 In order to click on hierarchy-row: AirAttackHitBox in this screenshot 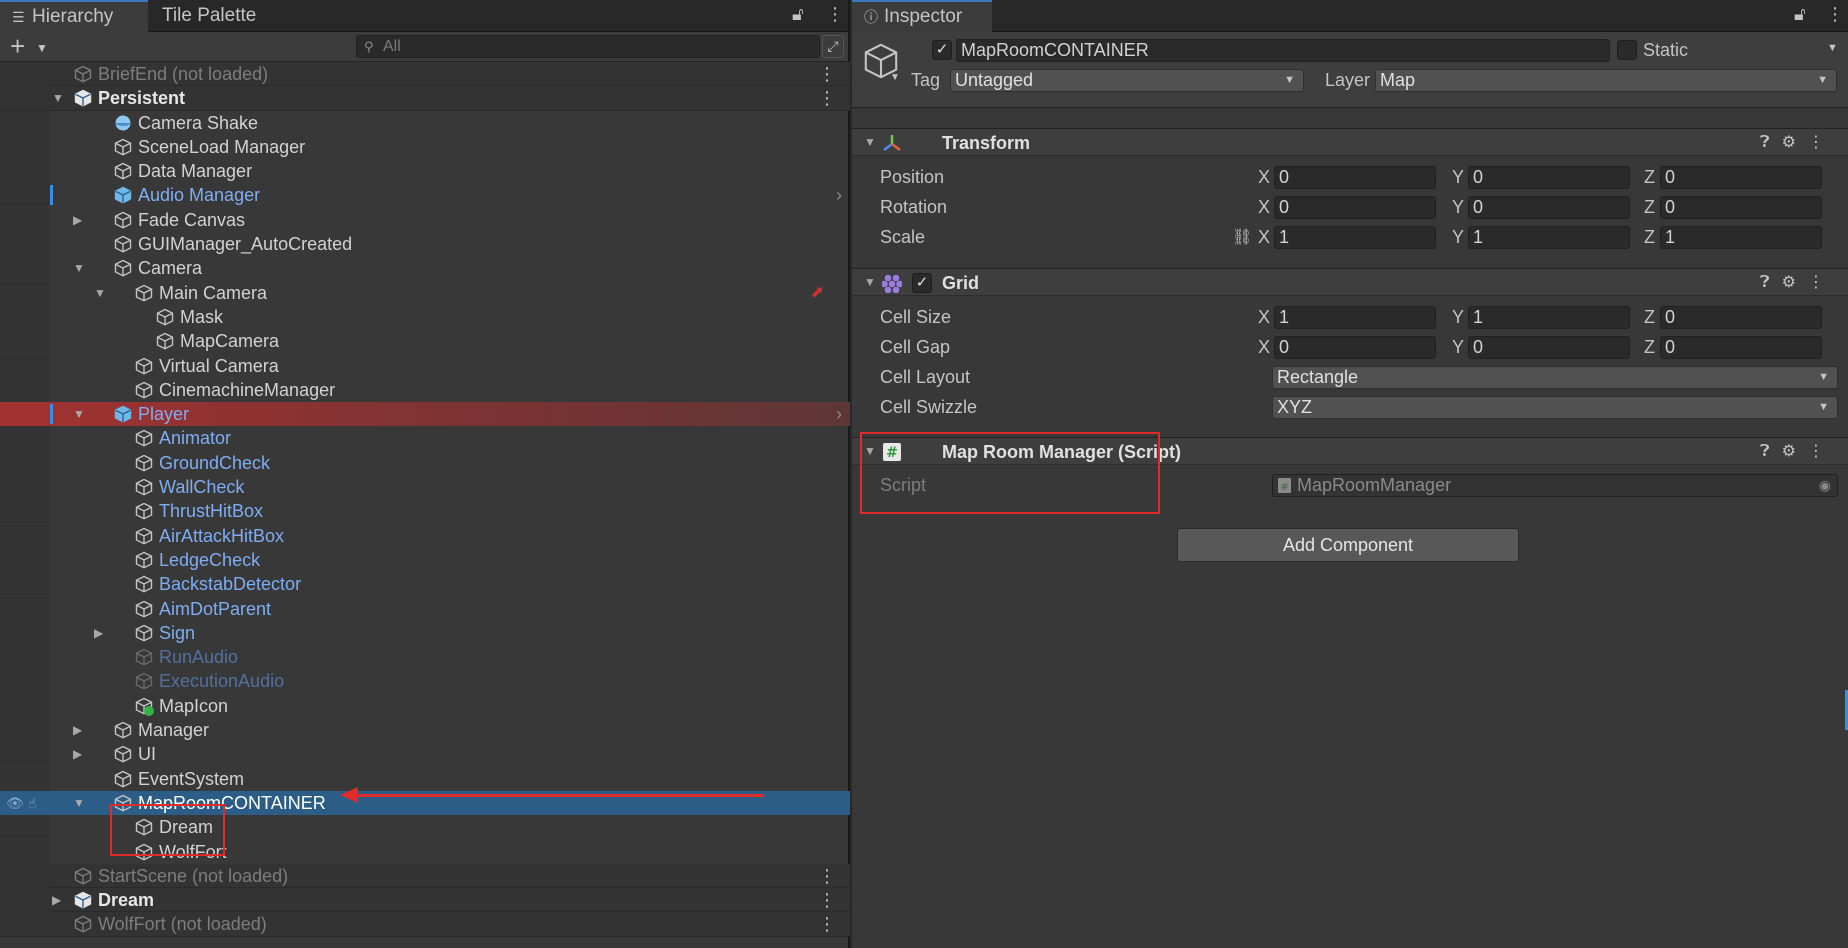, I will do `click(425, 535)`.